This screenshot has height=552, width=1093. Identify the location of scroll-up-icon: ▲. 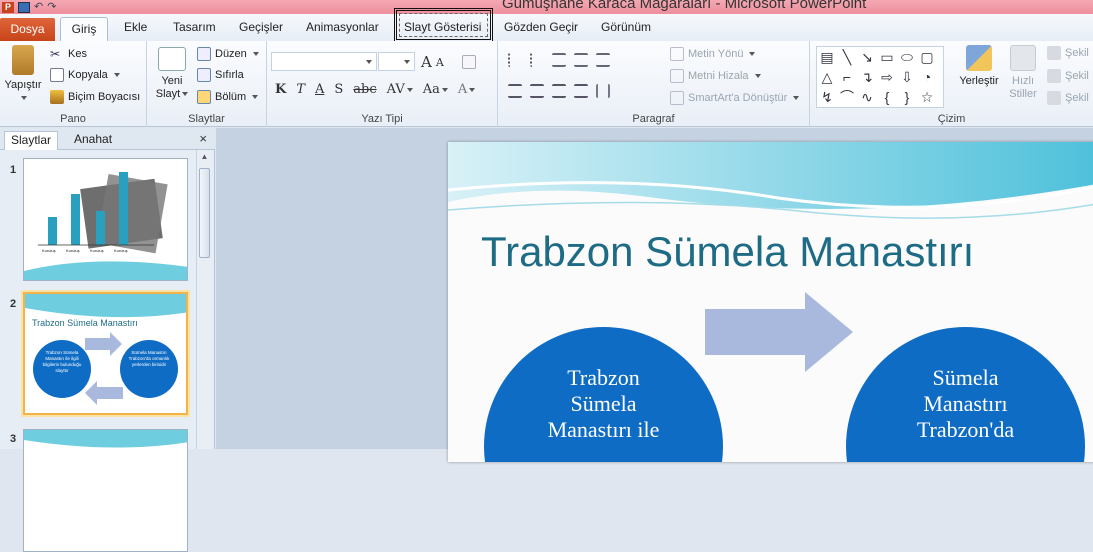
(204, 158).